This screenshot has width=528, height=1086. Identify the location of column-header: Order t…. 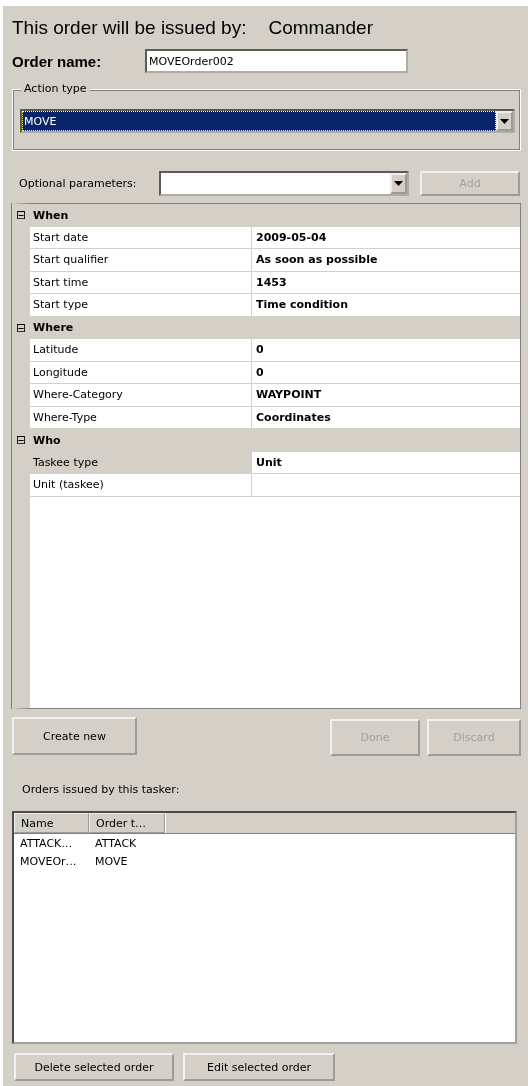
(127, 823).